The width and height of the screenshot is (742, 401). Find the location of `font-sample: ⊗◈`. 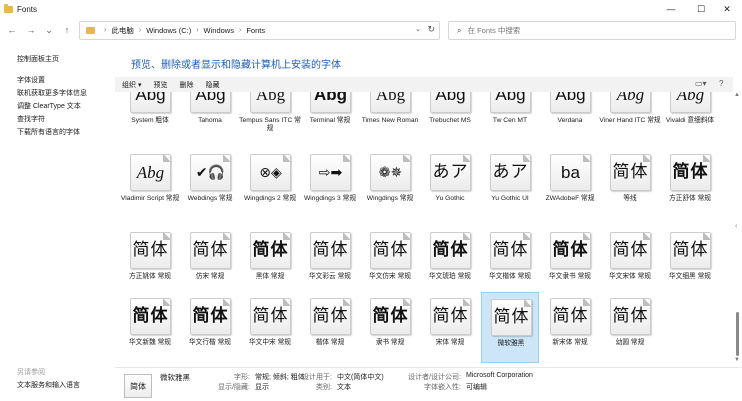

font-sample: ⊗◈ is located at coordinates (270, 172).